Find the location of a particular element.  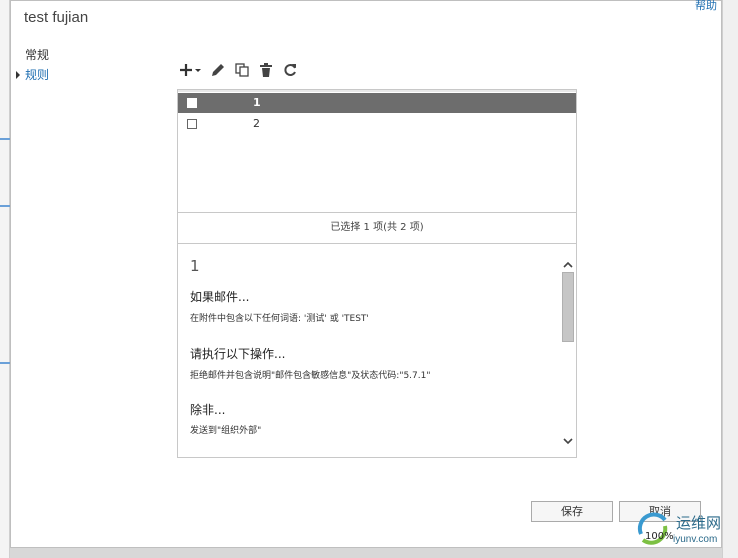

nav-item-general: 常规 is located at coordinates (32, 55).